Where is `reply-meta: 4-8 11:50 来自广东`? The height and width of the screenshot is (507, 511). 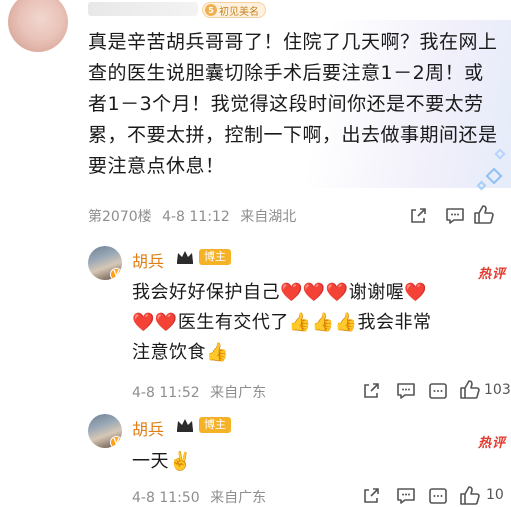
reply-meta: 4-8 11:50 来自广东 is located at coordinates (199, 497).